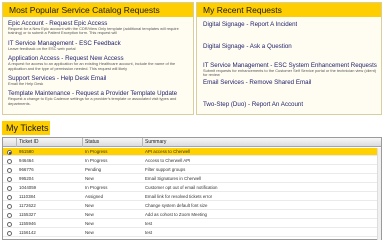 This screenshot has height=242, width=384. Describe the element at coordinates (289, 10) in the screenshot. I see `recent-requests-title: My Recent Requests` at that location.